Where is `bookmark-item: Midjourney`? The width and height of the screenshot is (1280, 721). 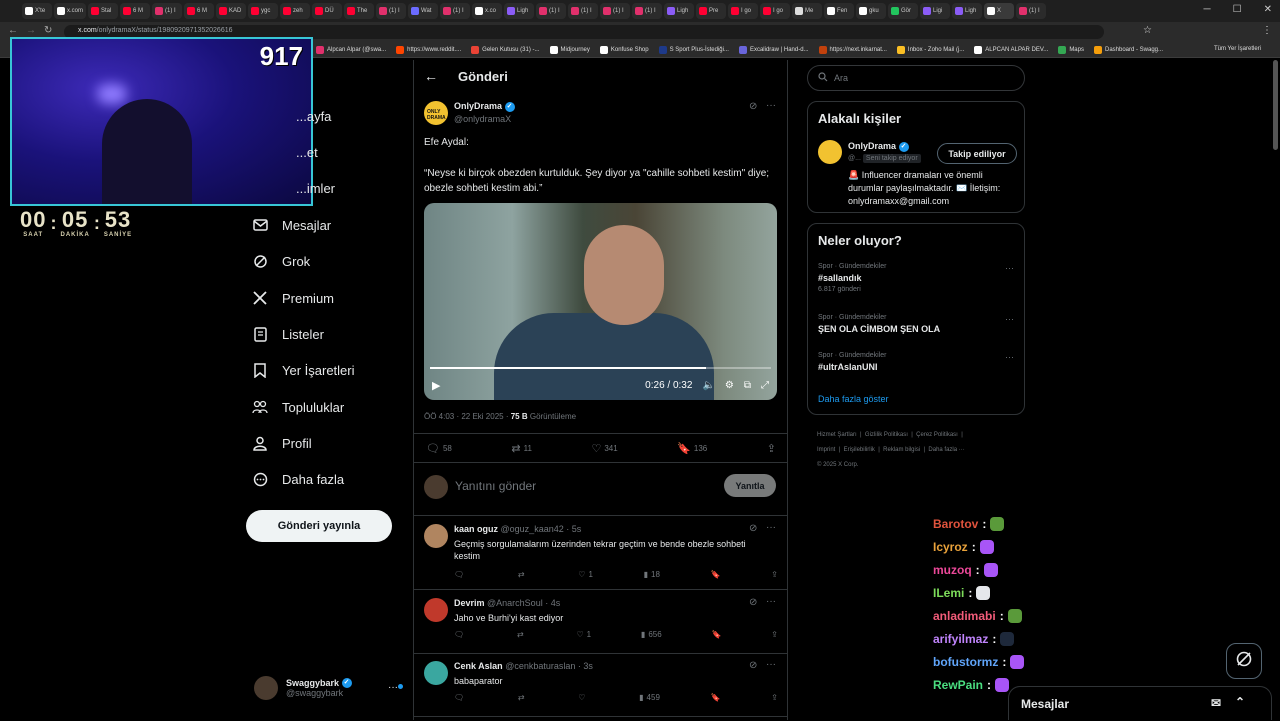
bookmark-item: Midjourney is located at coordinates (569, 49).